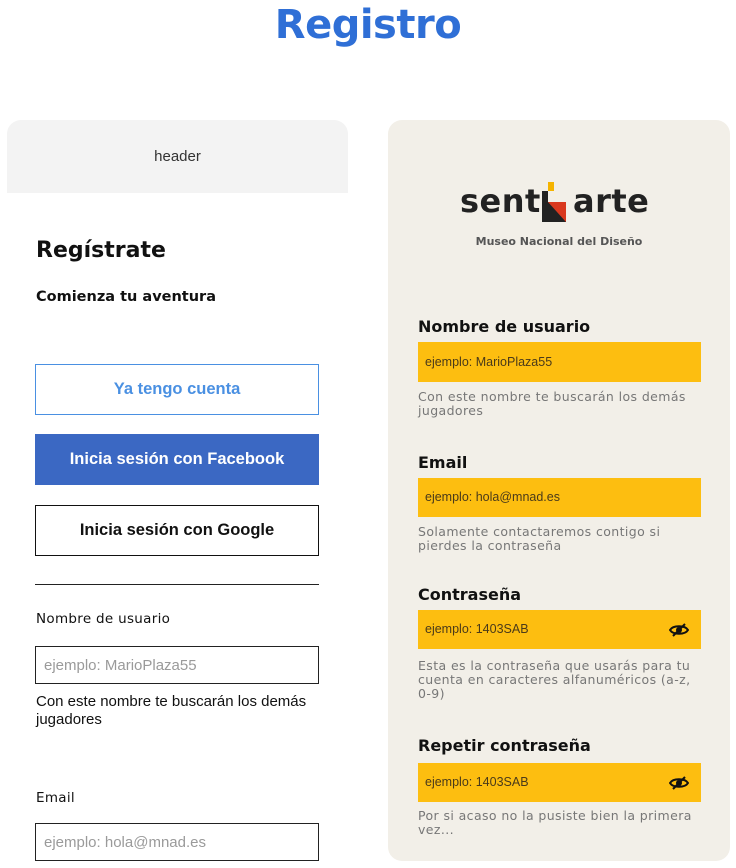 This screenshot has width=736, height=868. I want to click on password-input: ejemplo: 1403SAB, so click(559, 629).